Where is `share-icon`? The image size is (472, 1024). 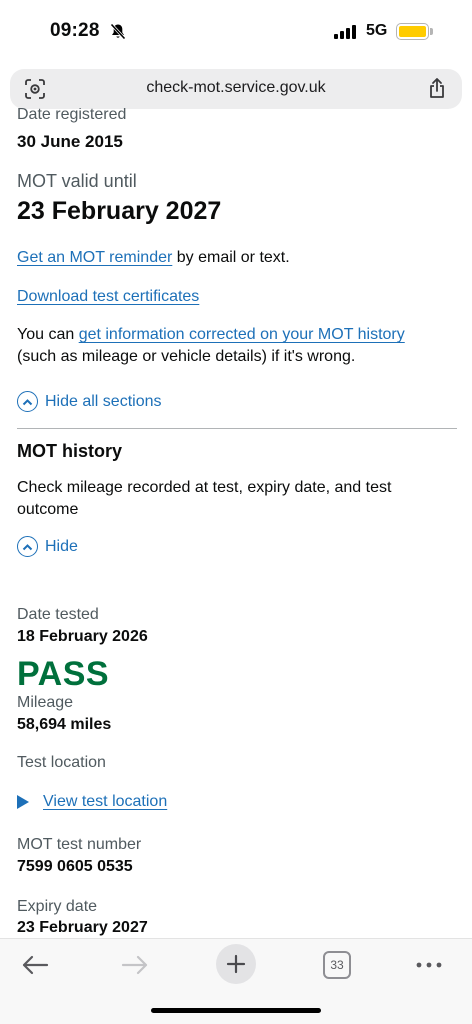
share-icon is located at coordinates (437, 88).